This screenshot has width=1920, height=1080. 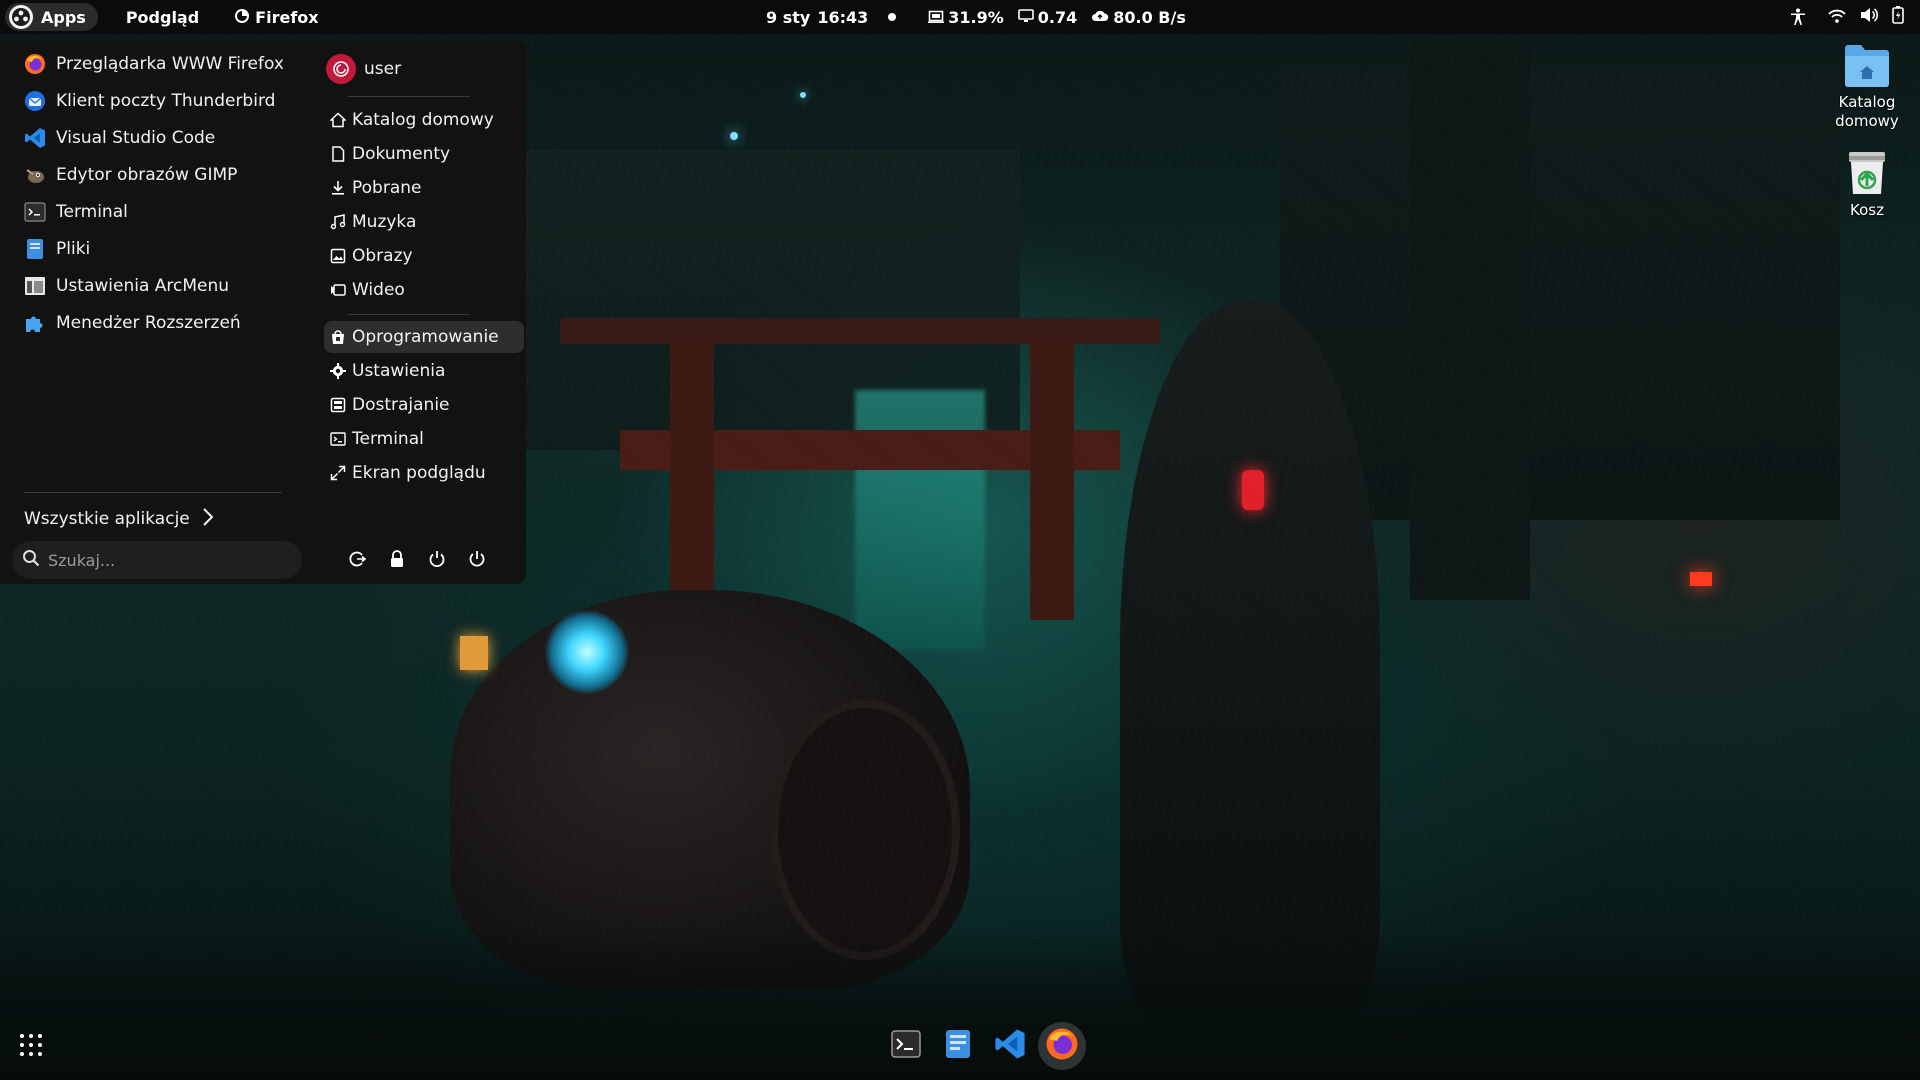 What do you see at coordinates (21, 17) in the screenshot?
I see `gnome-logo-icon` at bounding box center [21, 17].